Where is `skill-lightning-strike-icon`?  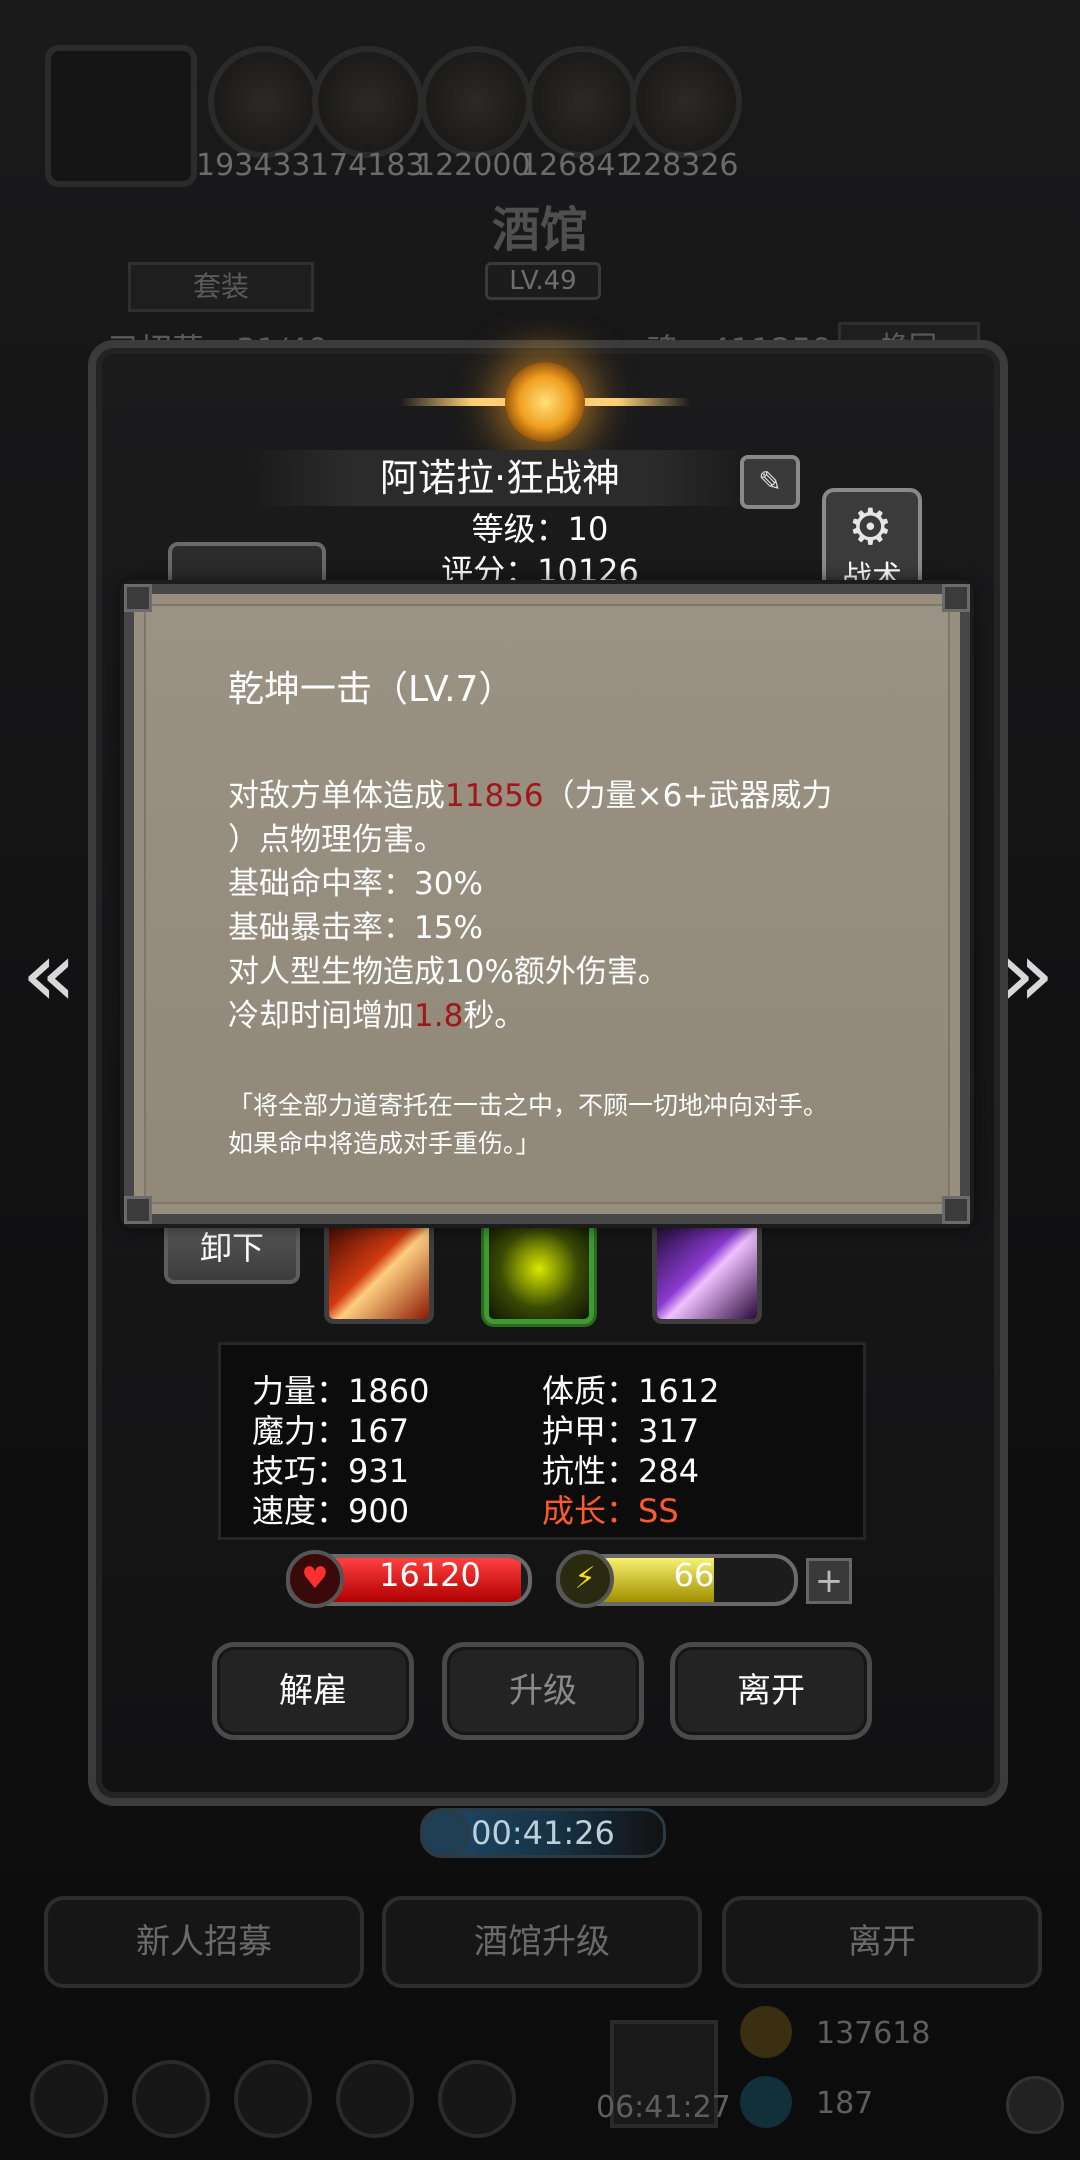 skill-lightning-strike-icon is located at coordinates (539, 1269).